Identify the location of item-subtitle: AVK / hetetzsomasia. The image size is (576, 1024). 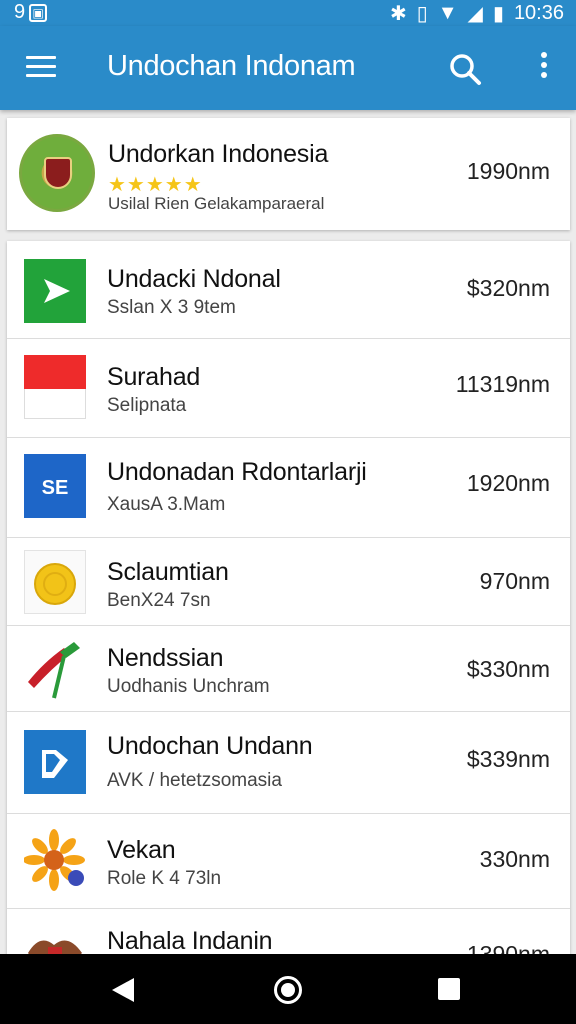
(194, 780).